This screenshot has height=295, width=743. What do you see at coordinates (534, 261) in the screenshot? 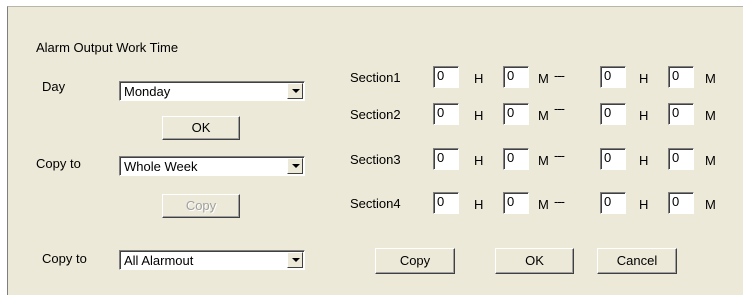
I see `ok-button: OK` at bounding box center [534, 261].